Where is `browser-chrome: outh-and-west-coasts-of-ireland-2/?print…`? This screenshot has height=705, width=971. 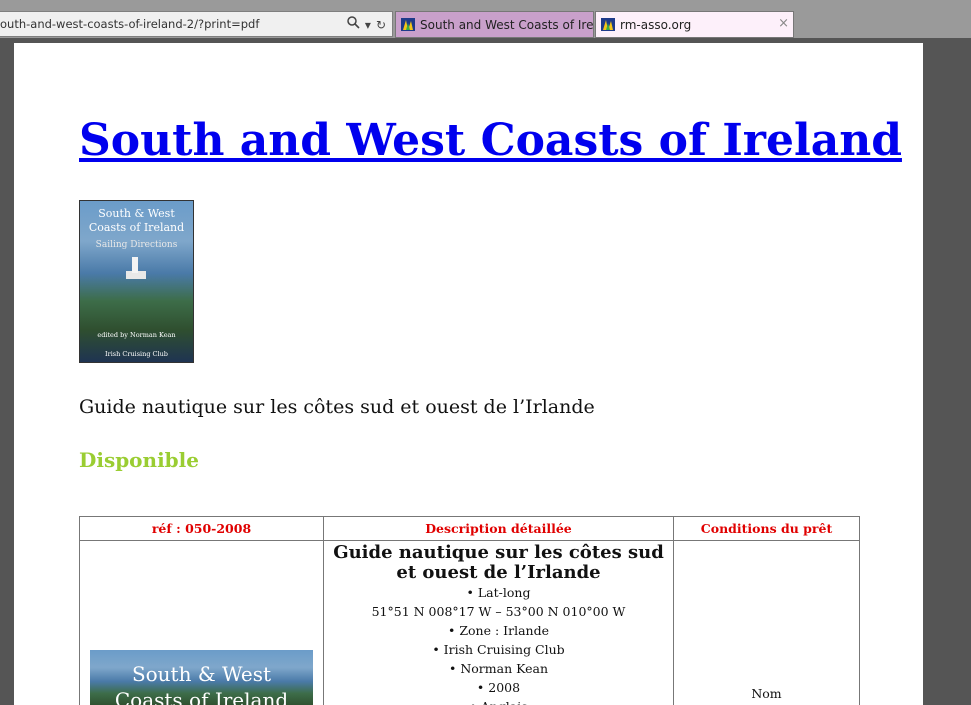 browser-chrome: outh-and-west-coasts-of-ireland-2/?print… is located at coordinates (485, 19).